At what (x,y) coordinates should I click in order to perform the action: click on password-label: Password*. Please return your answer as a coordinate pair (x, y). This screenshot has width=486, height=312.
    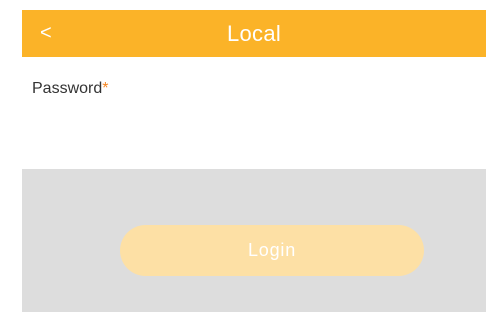
    Looking at the image, I should click on (70, 89).